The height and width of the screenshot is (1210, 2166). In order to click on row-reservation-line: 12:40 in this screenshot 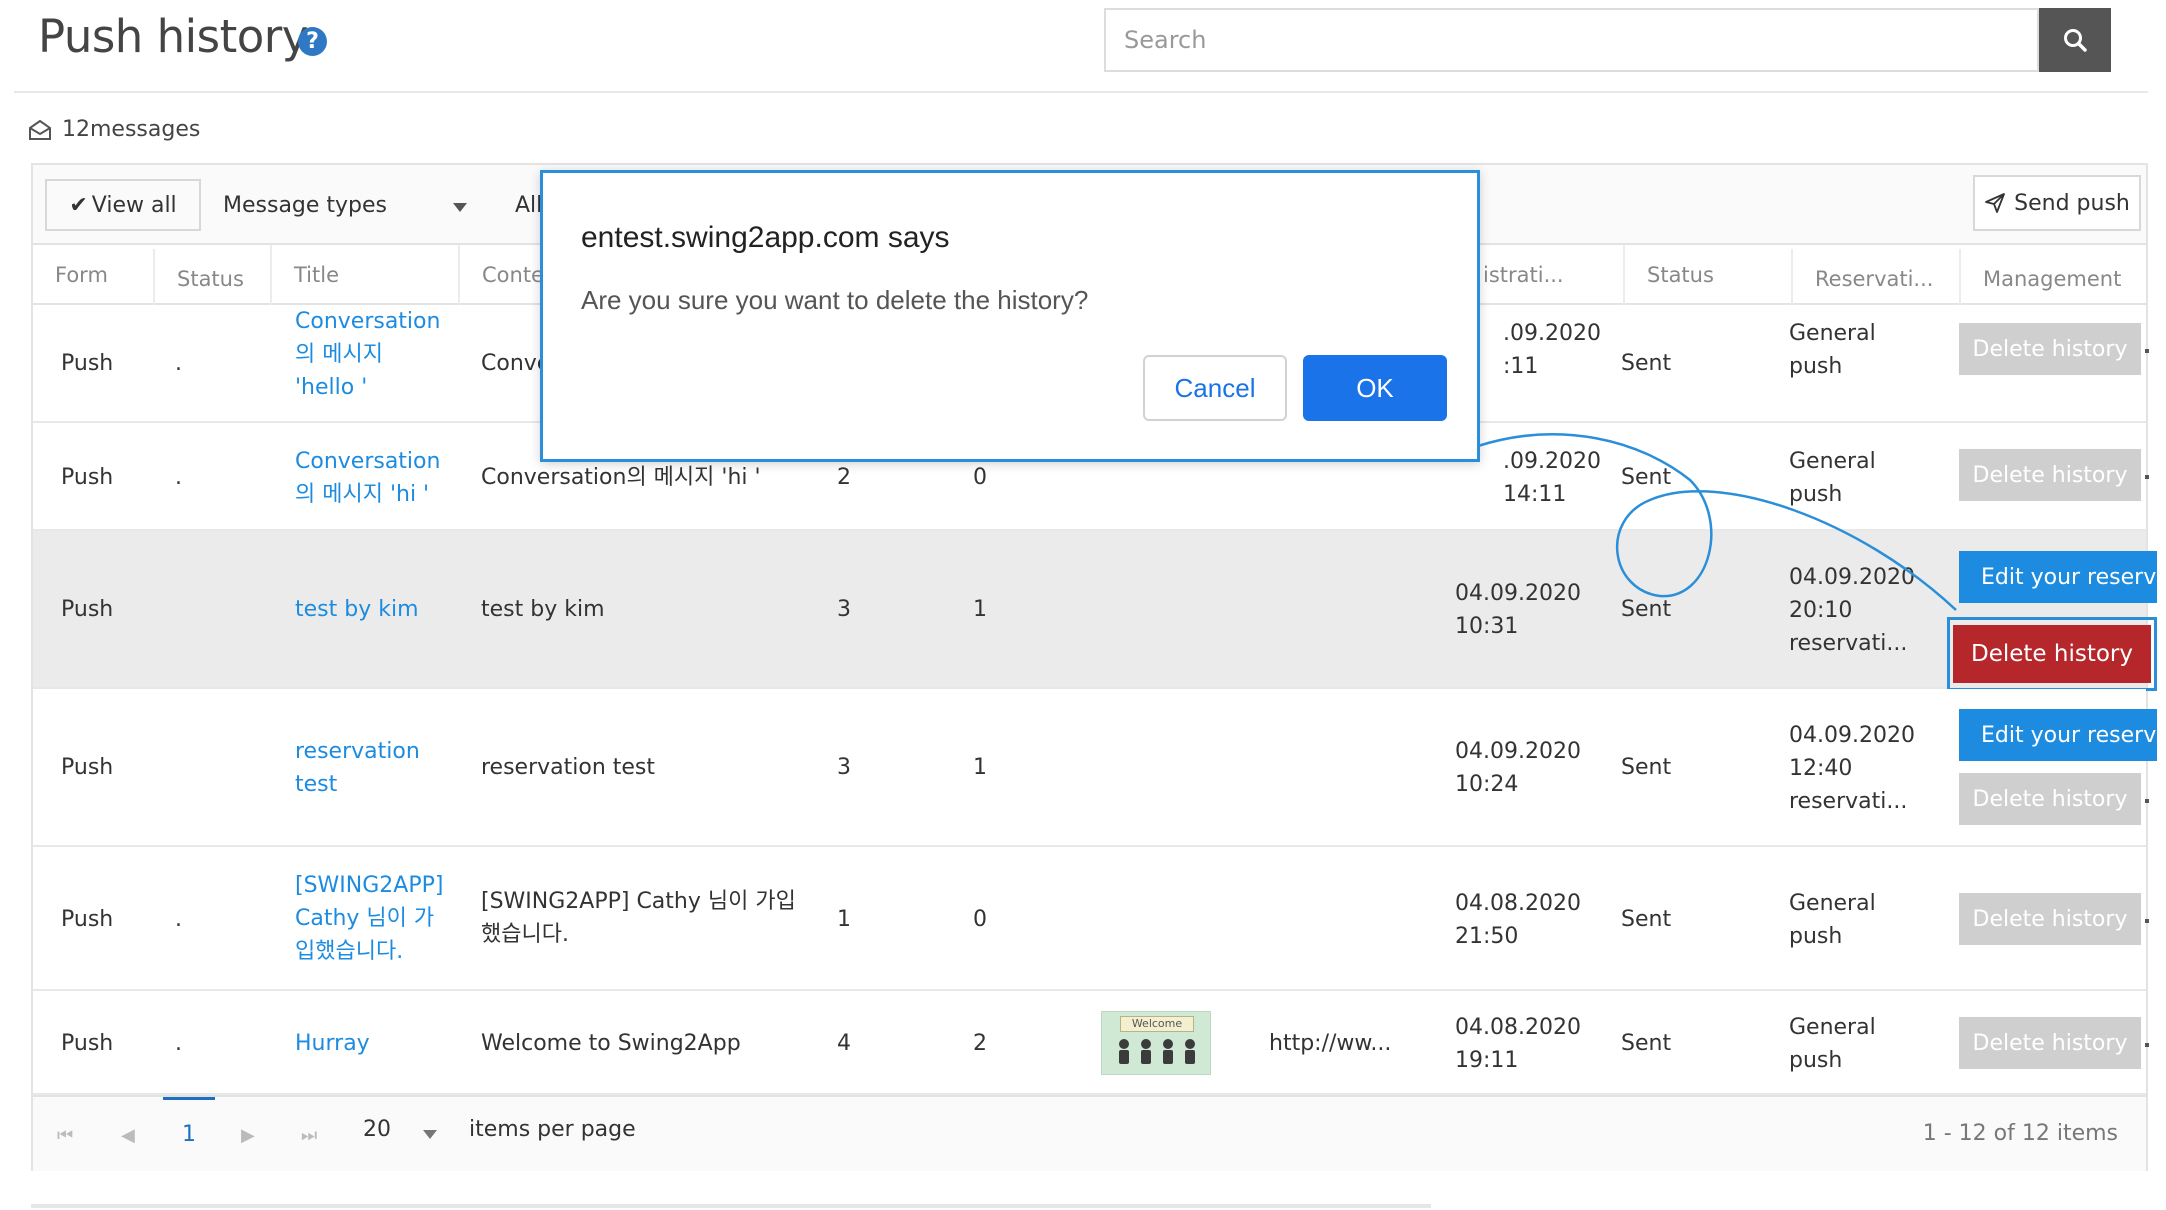, I will do `click(1821, 768)`.